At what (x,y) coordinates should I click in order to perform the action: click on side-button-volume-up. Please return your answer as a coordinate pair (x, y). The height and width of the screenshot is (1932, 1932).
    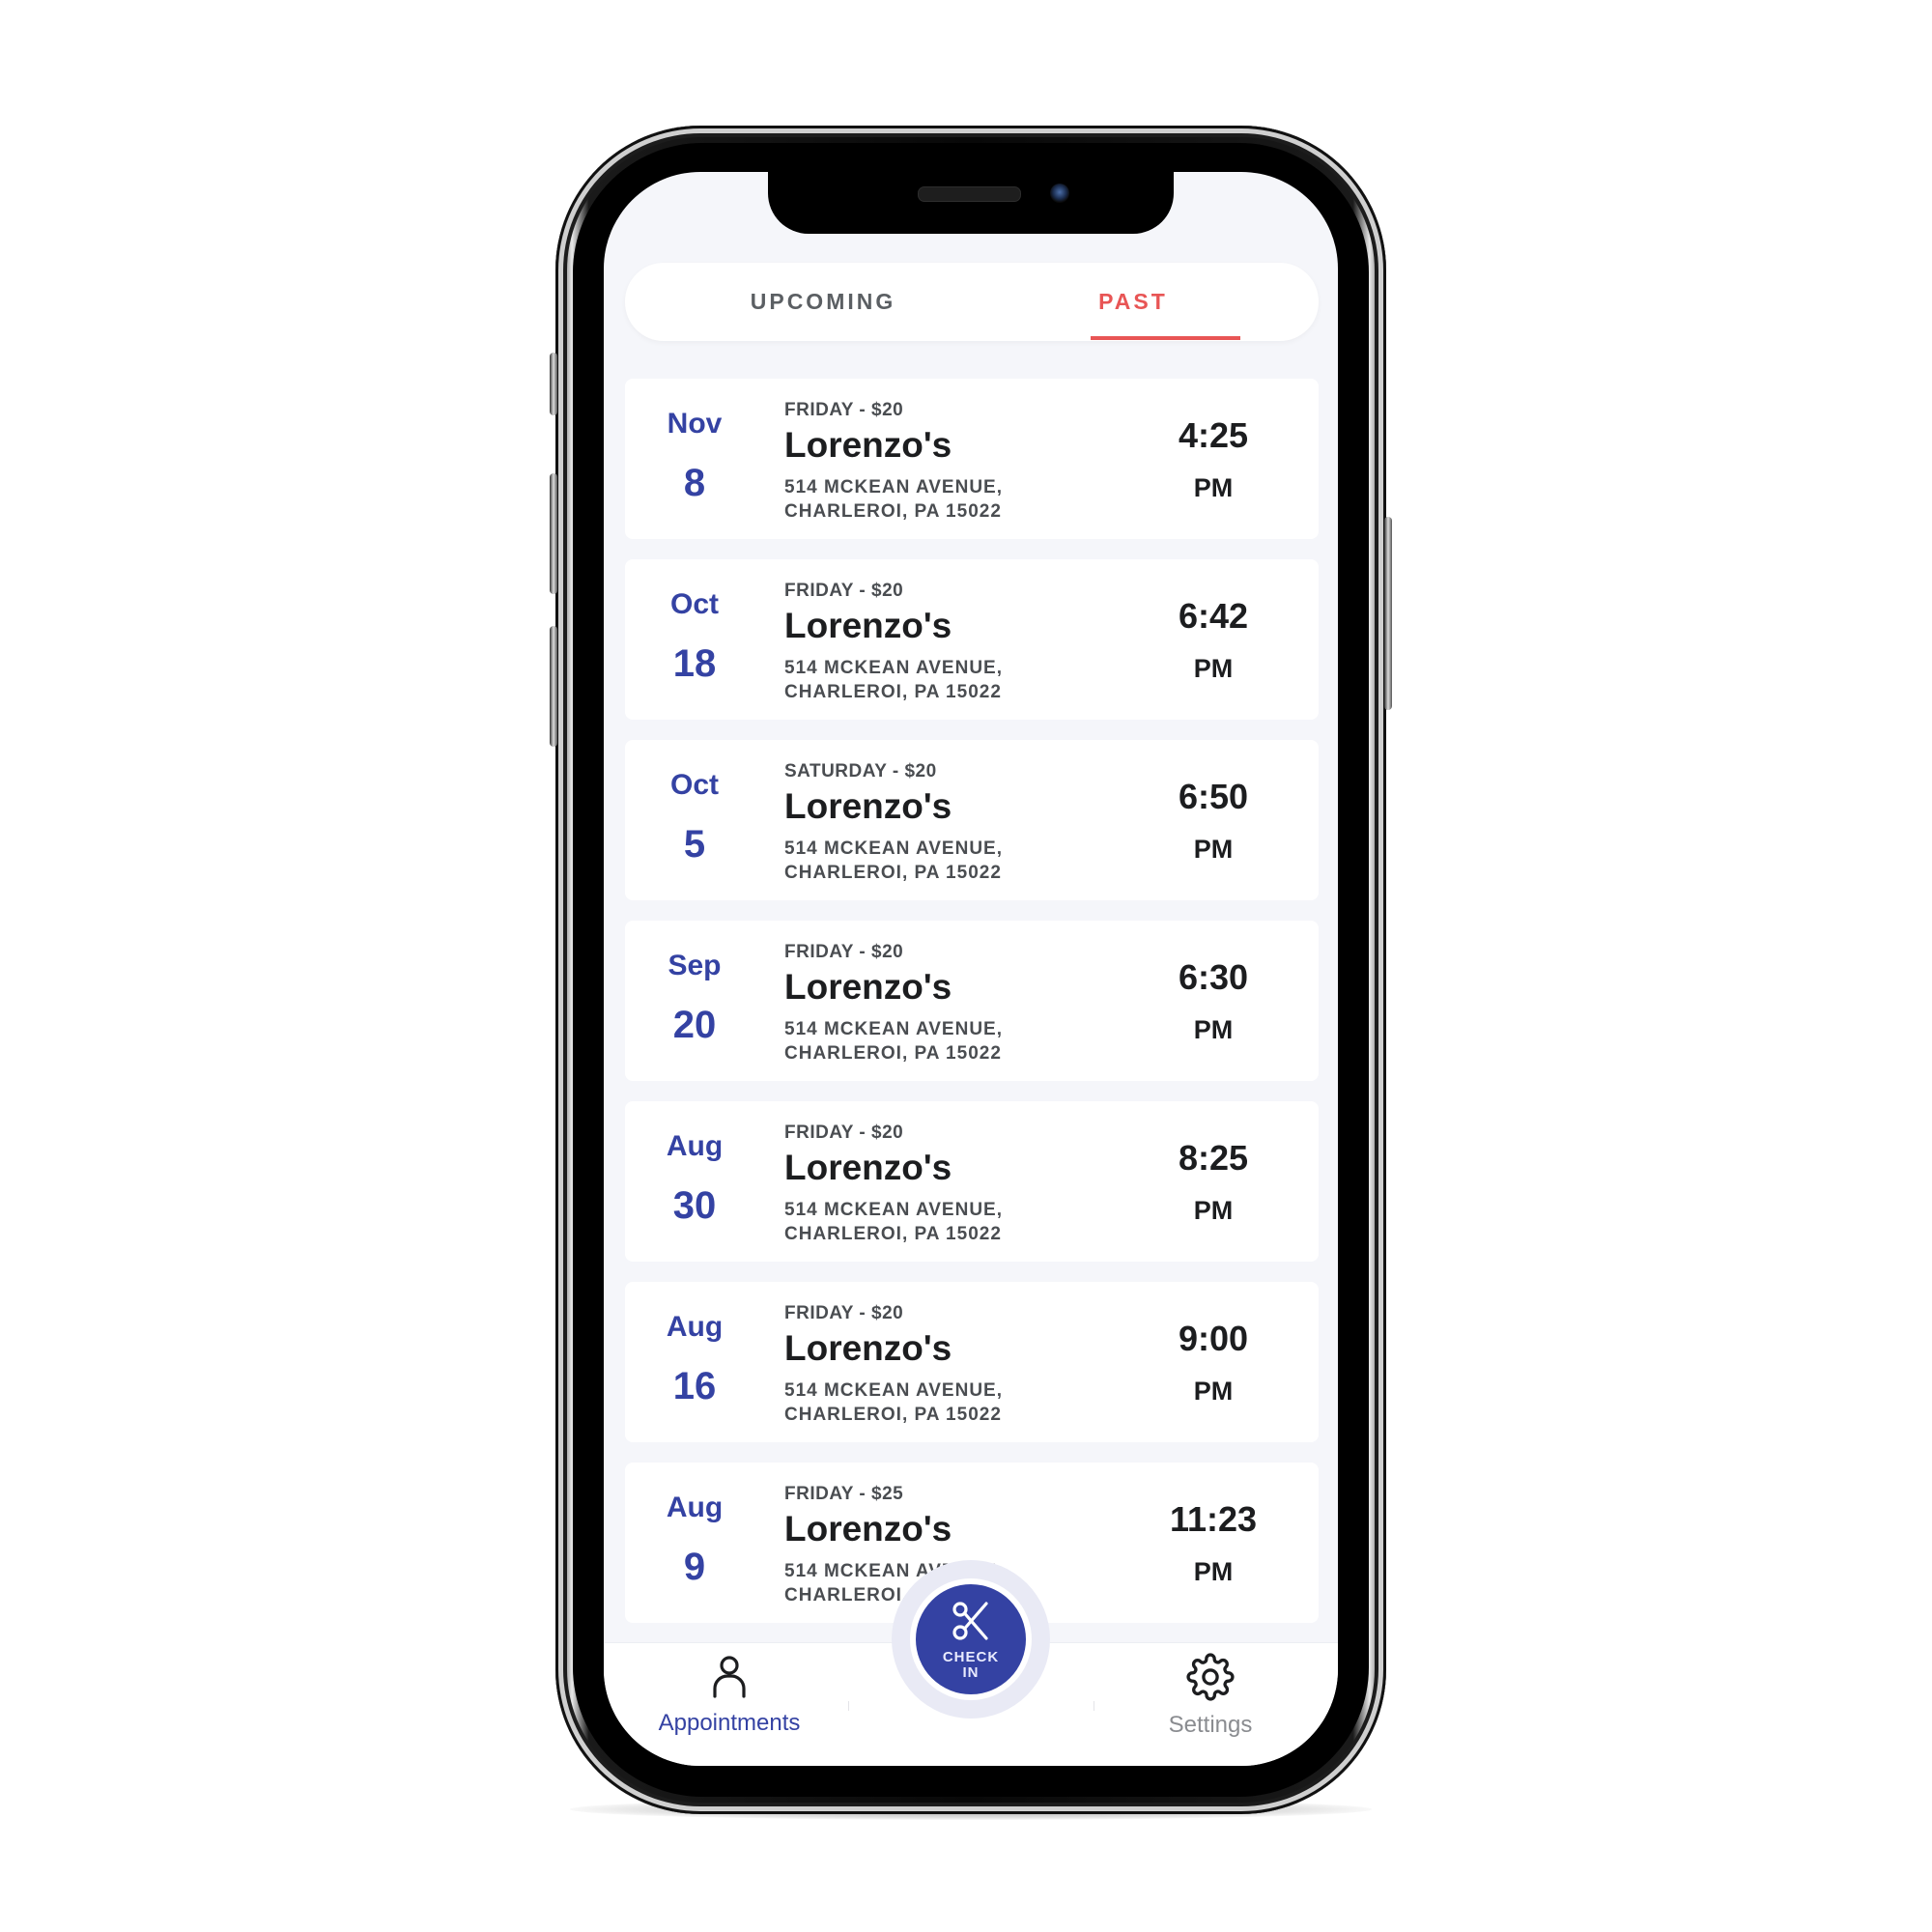
    Looking at the image, I should click on (553, 533).